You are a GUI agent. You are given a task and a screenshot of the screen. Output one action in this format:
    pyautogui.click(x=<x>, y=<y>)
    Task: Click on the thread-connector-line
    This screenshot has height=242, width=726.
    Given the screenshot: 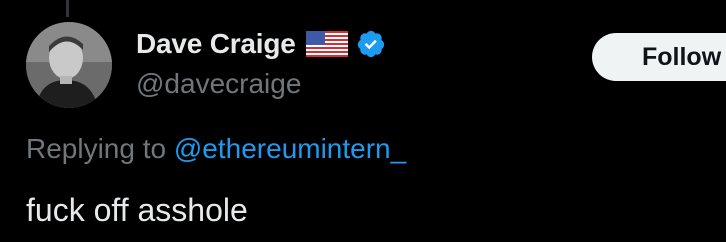 What is the action you would take?
    pyautogui.click(x=67, y=8)
    